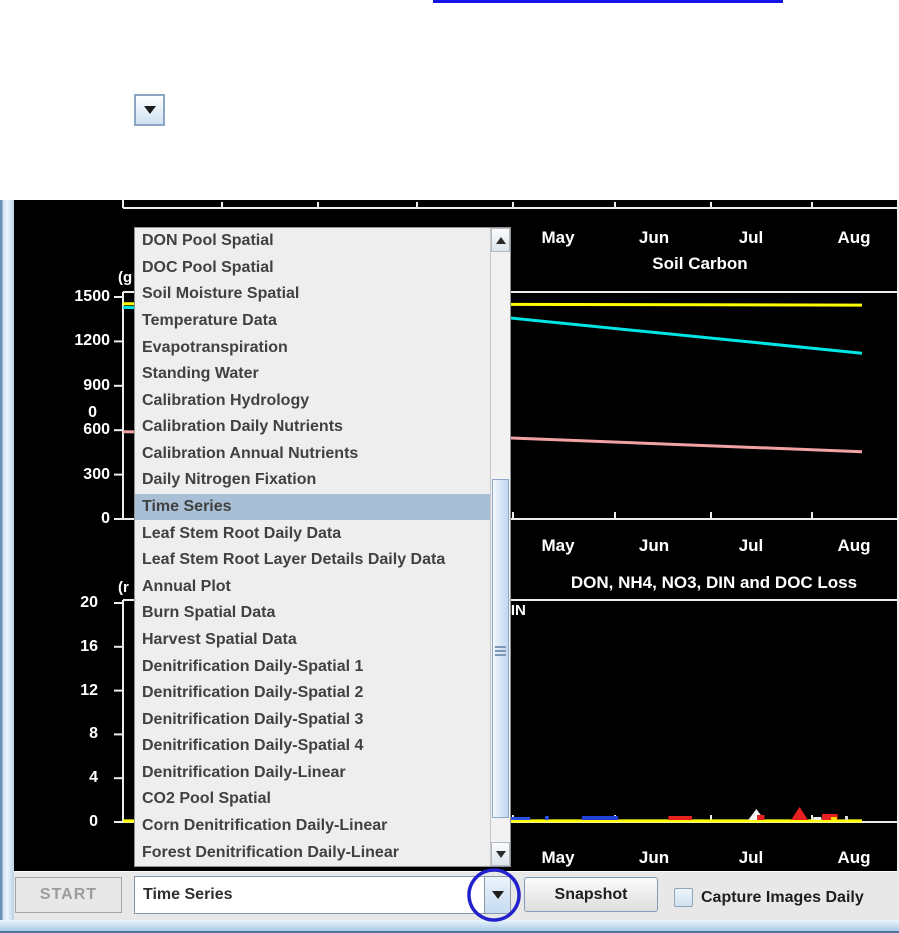 The height and width of the screenshot is (933, 899). What do you see at coordinates (312, 347) in the screenshot?
I see `popup-item: Evapotranspiration` at bounding box center [312, 347].